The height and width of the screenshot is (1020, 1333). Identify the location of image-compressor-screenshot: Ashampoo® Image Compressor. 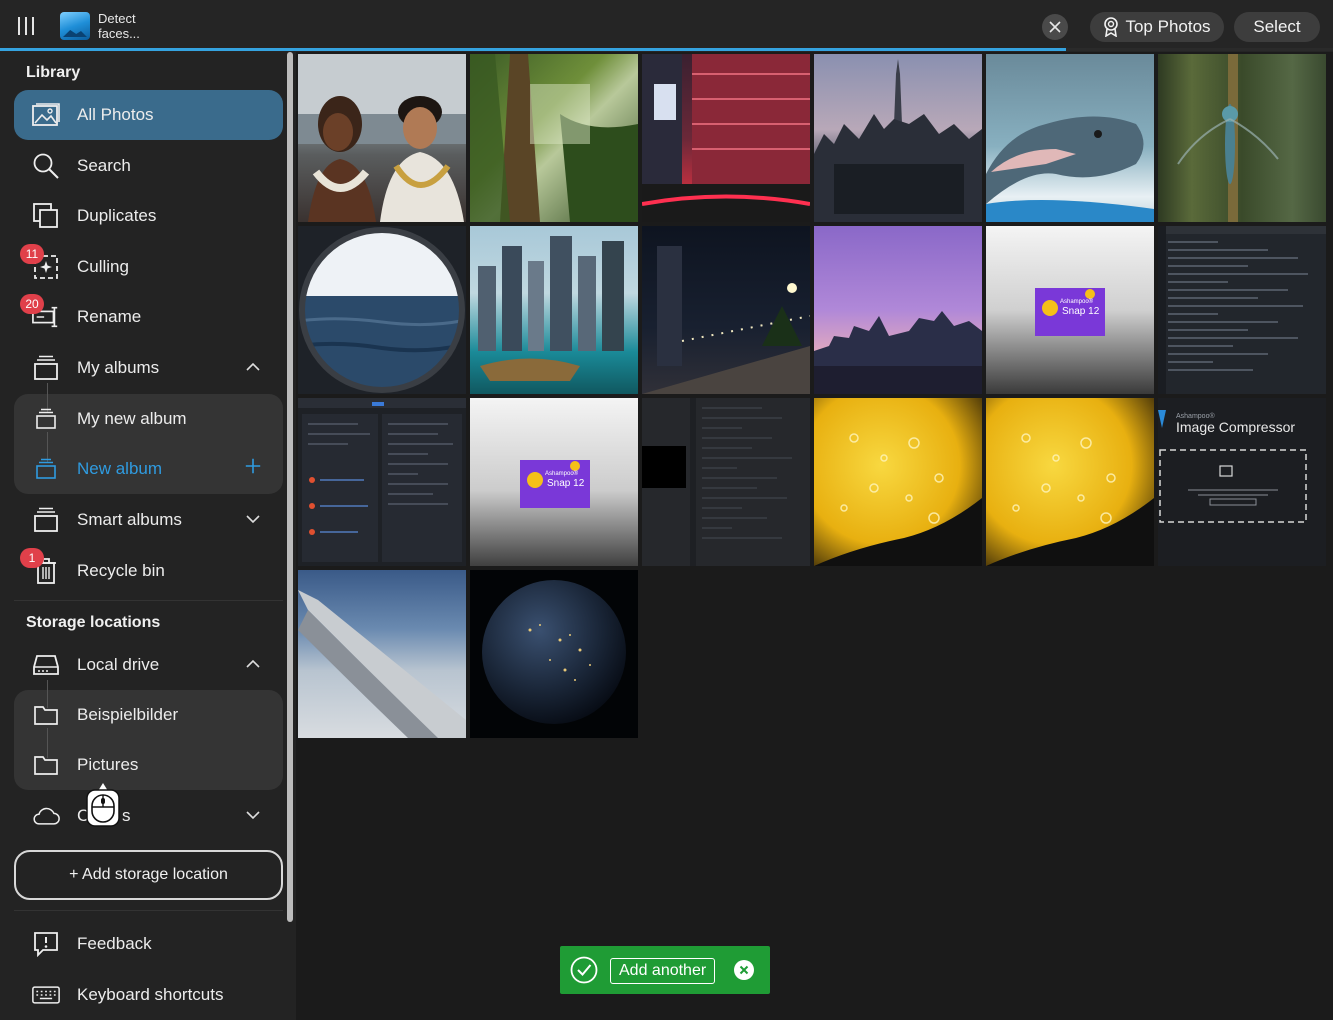
(1232, 466).